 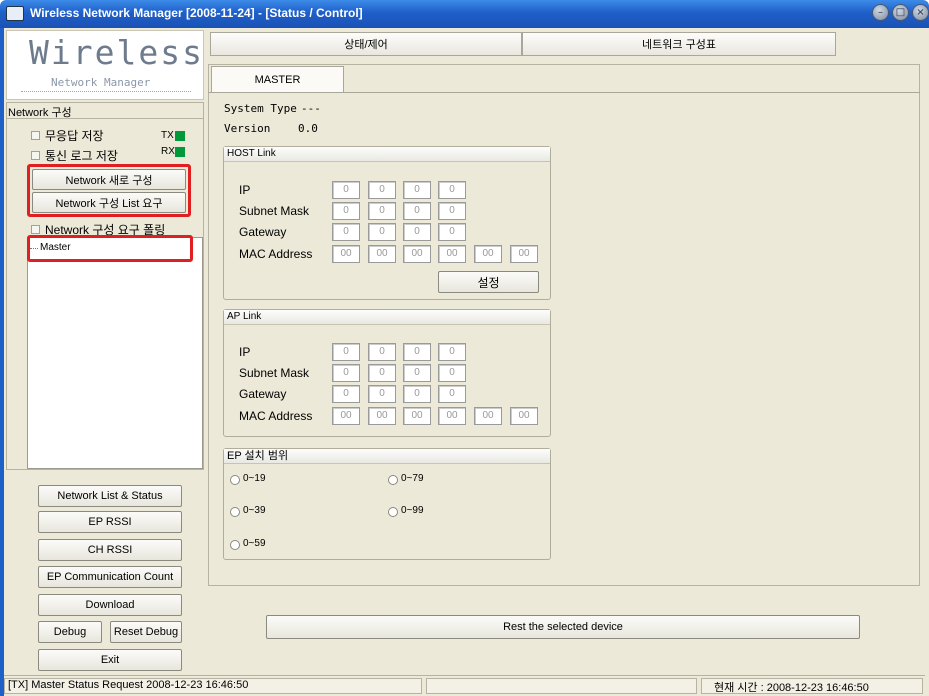 I want to click on host-gateway-octet-2: 0, so click(x=382, y=232).